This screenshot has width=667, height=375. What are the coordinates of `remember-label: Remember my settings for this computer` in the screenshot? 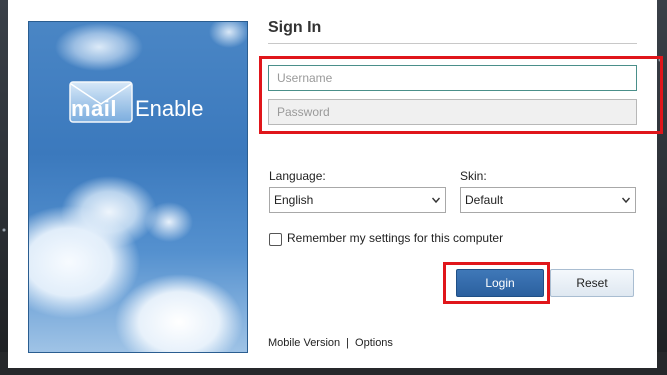 It's located at (395, 238).